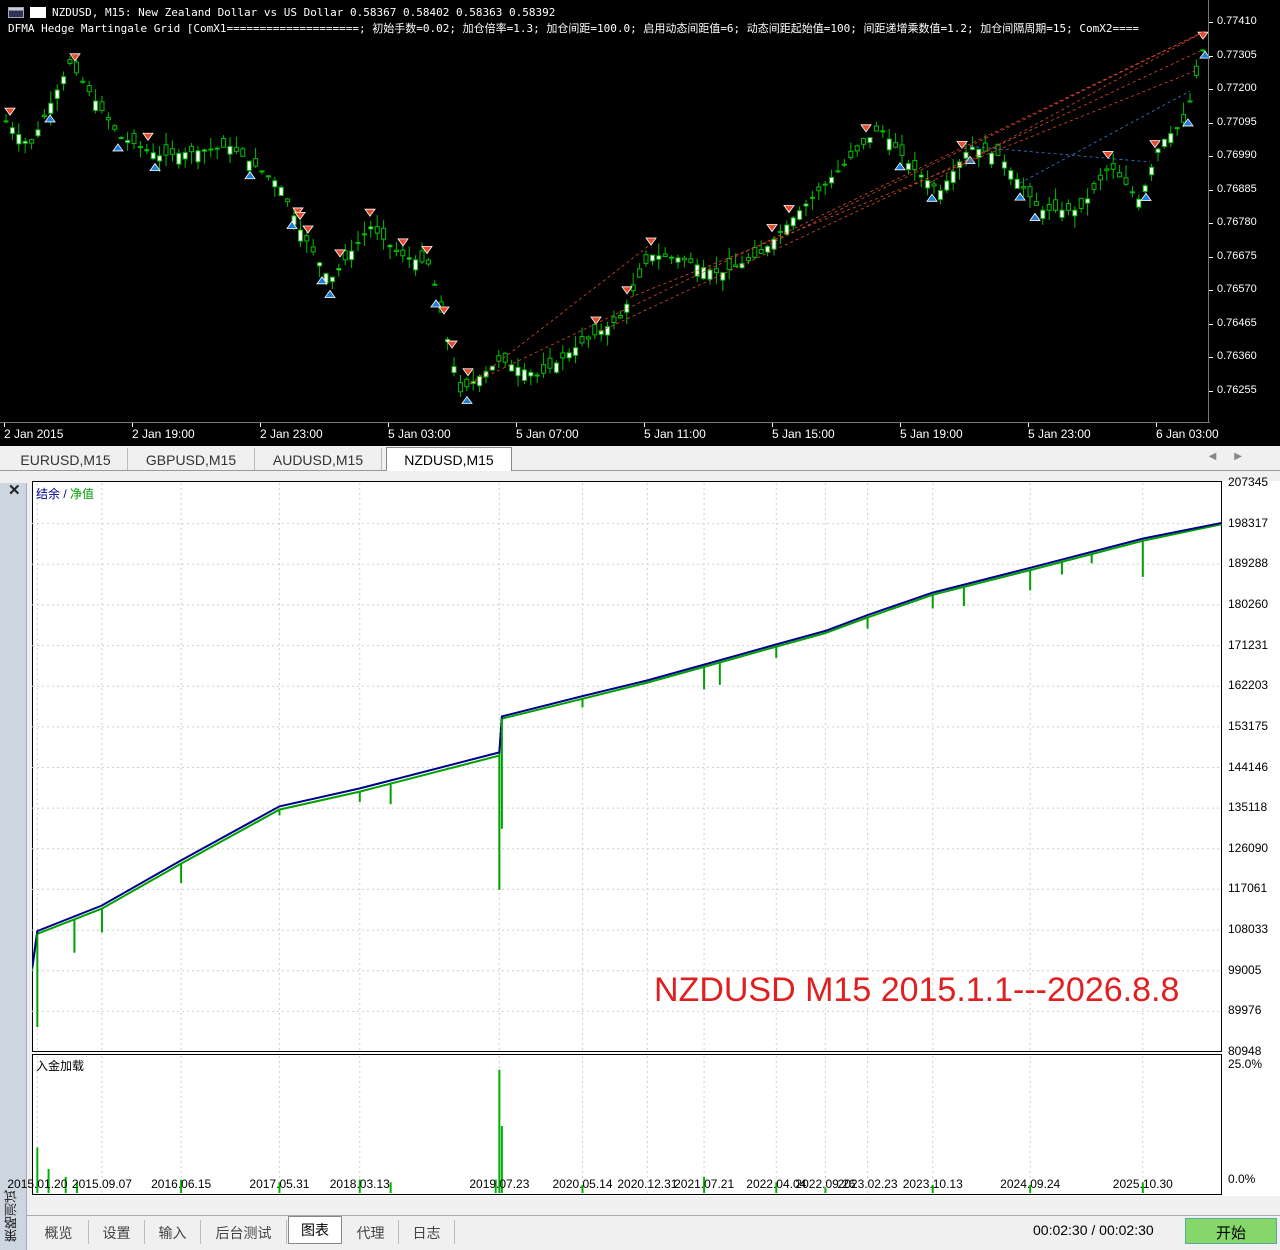 This screenshot has width=1280, height=1250. What do you see at coordinates (1248, 725) in the screenshot?
I see `balance-tick: 153175` at bounding box center [1248, 725].